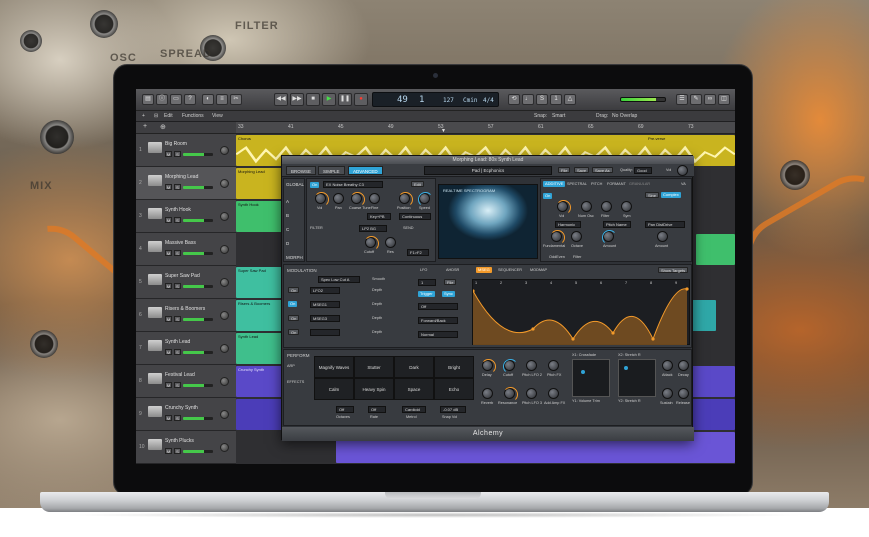 The image size is (869, 537). Describe the element at coordinates (143, 116) in the screenshot. I see `add-track-button: +` at that location.